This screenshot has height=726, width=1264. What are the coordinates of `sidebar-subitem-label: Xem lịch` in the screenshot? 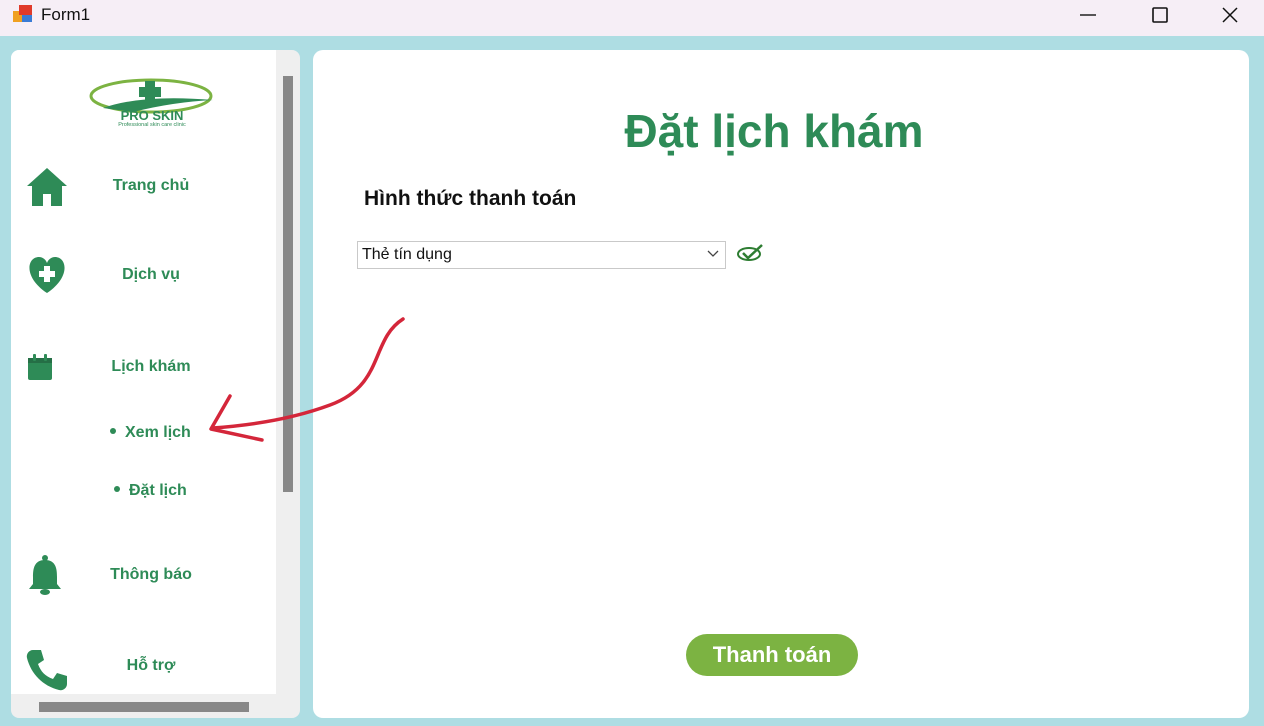 It's located at (158, 432).